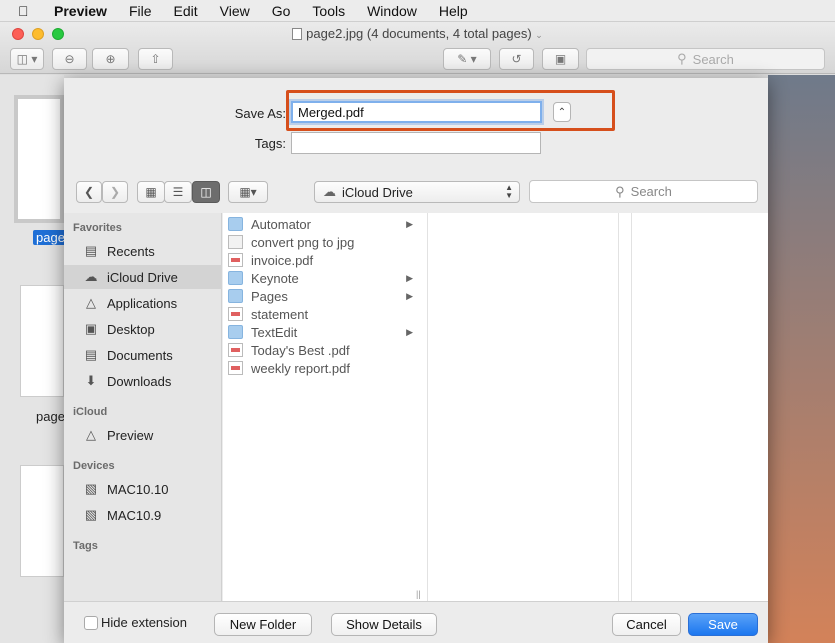  What do you see at coordinates (235, 224) in the screenshot?
I see `folder-icon` at bounding box center [235, 224].